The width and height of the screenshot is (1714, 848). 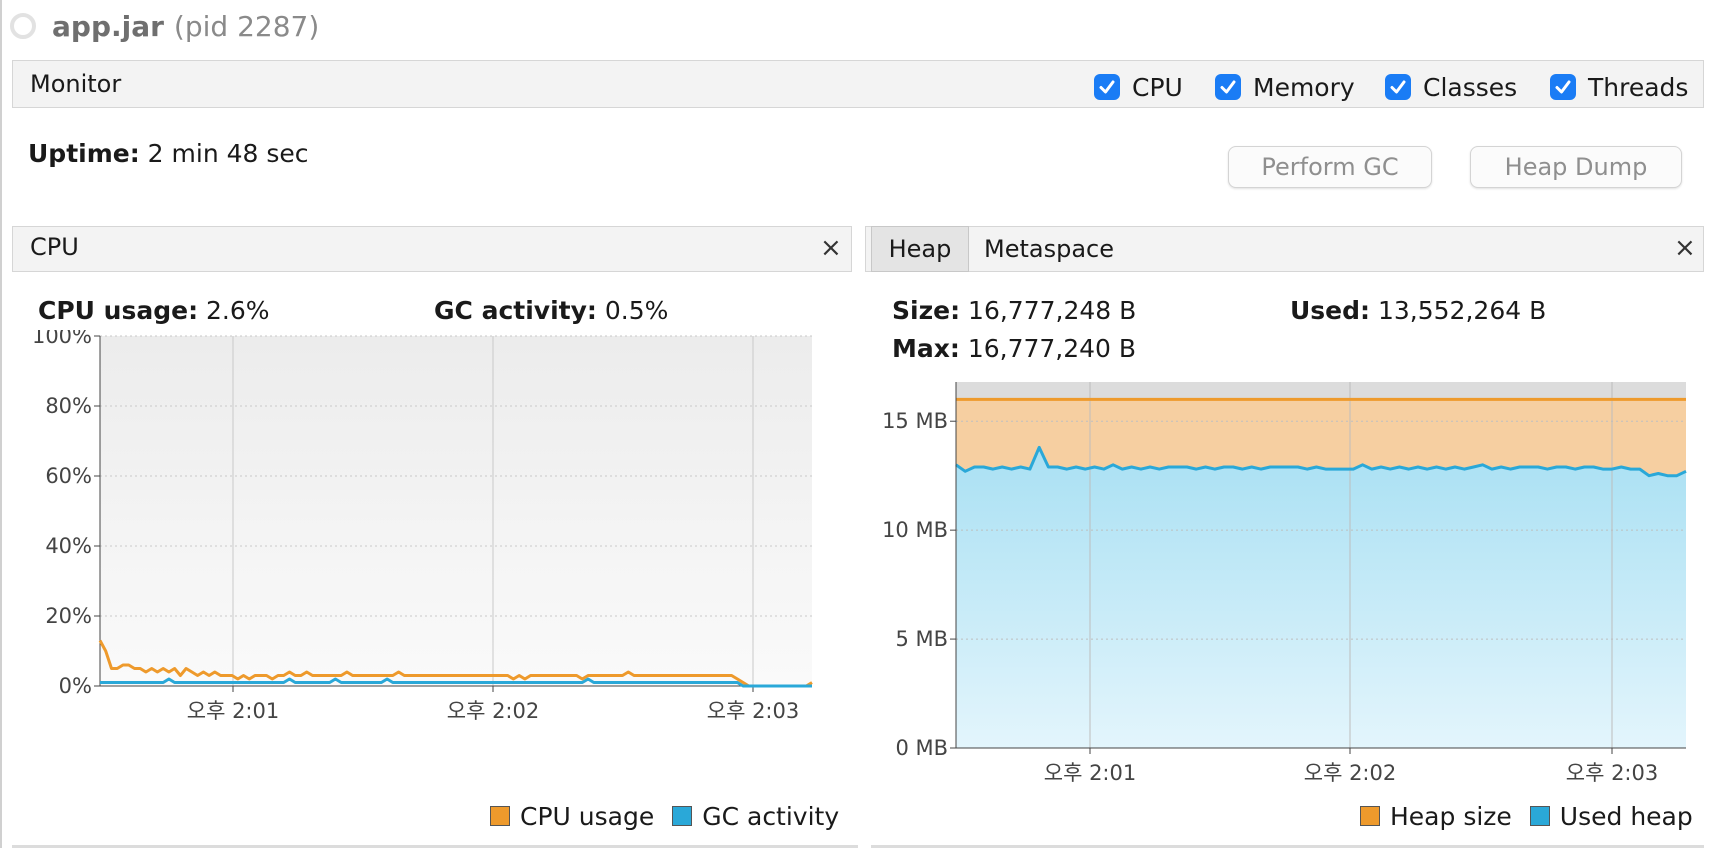 I want to click on cpu-panel-header, so click(x=432, y=249).